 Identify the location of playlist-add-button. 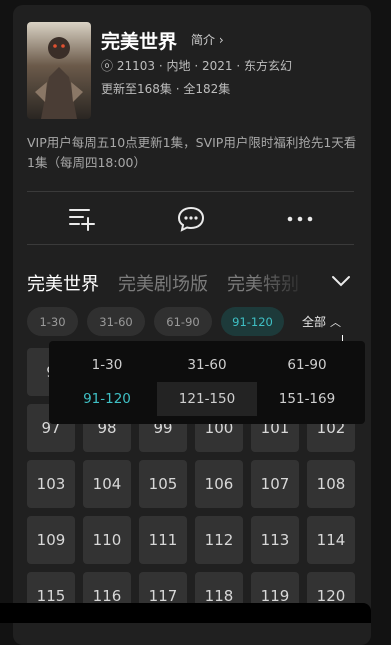
(82, 219).